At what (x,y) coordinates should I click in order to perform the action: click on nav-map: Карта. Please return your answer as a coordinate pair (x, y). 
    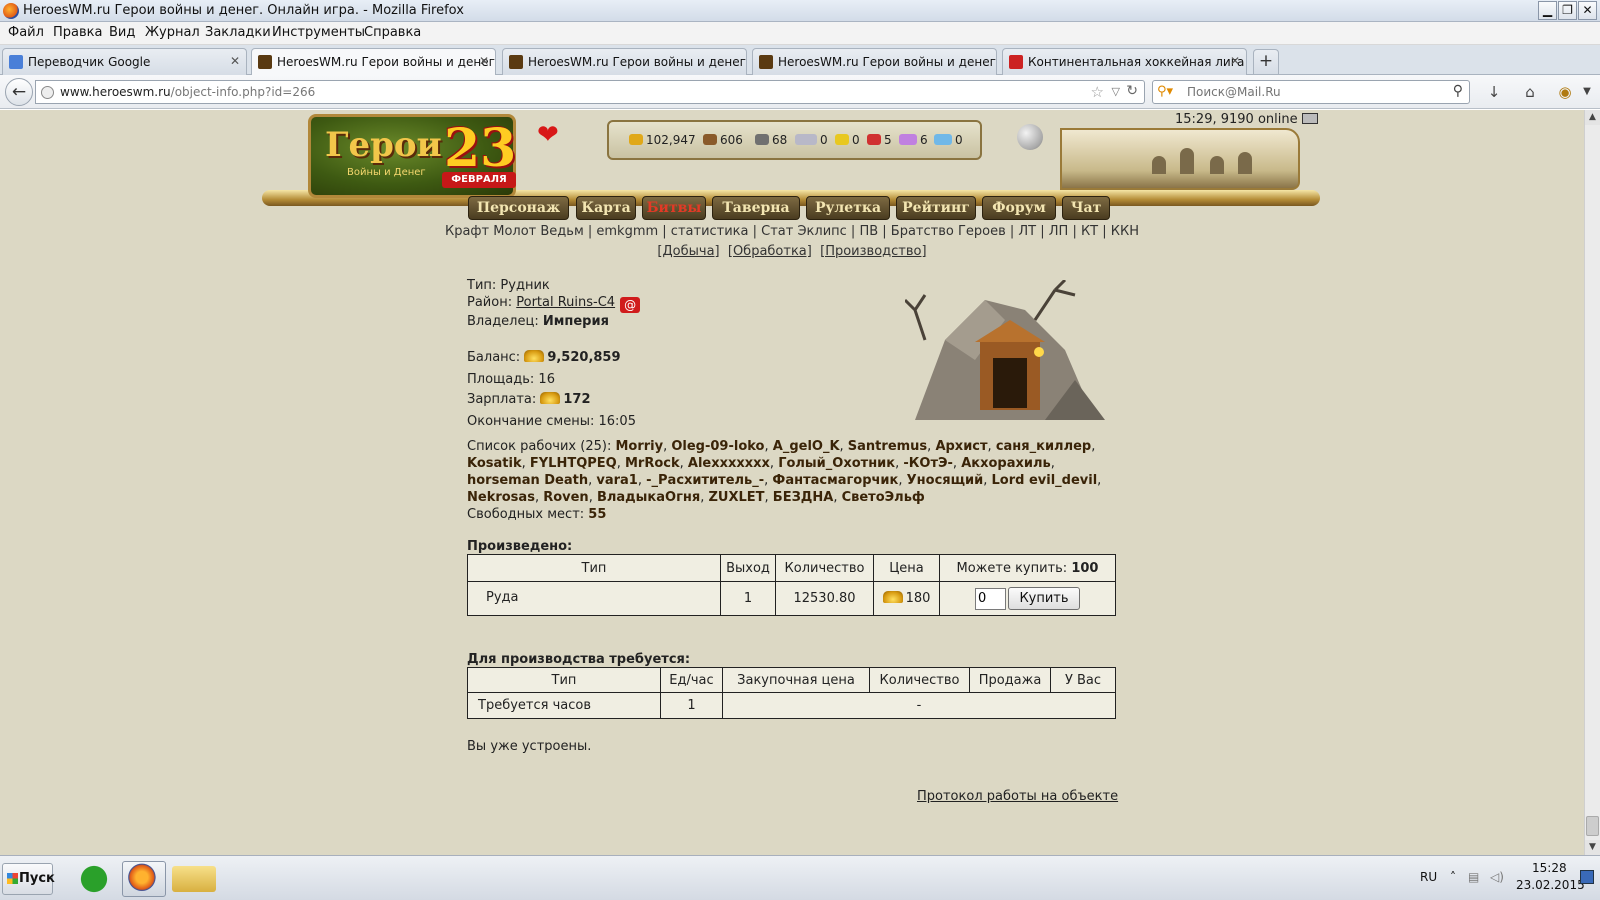
    Looking at the image, I should click on (606, 208).